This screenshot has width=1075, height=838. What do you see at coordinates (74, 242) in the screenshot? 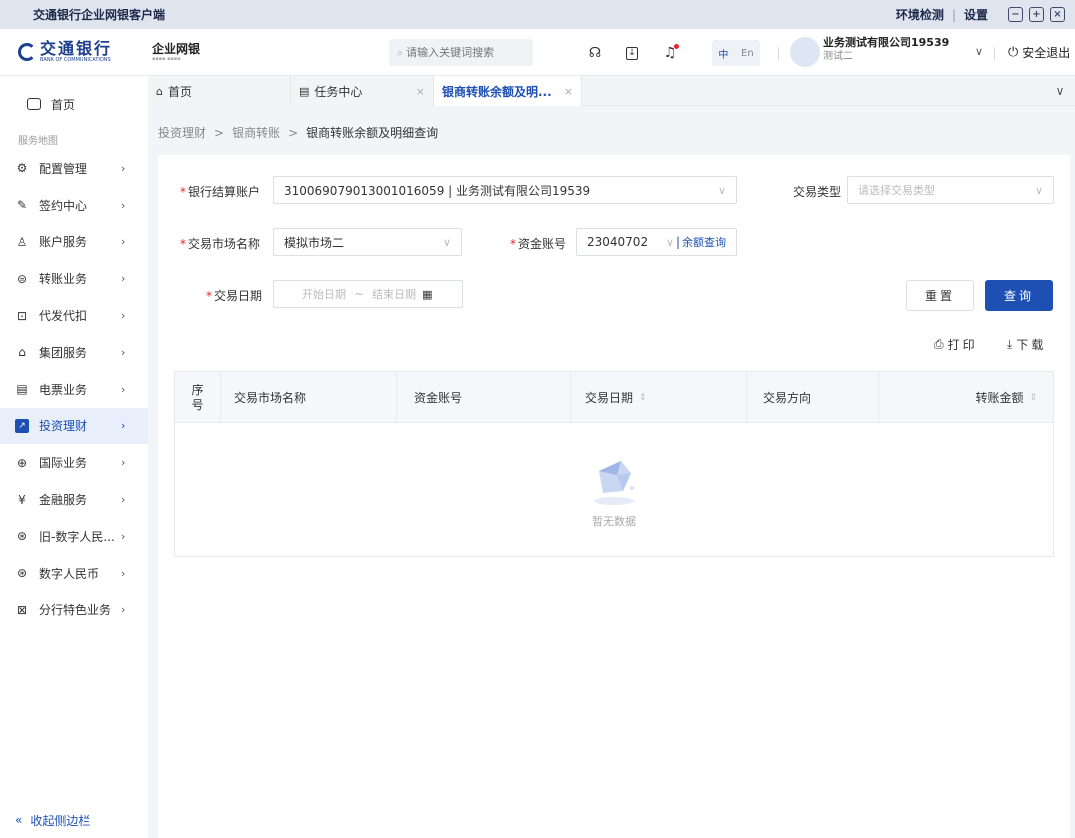
I see `sidebar-item-account: ♙ 账户服务 ›` at bounding box center [74, 242].